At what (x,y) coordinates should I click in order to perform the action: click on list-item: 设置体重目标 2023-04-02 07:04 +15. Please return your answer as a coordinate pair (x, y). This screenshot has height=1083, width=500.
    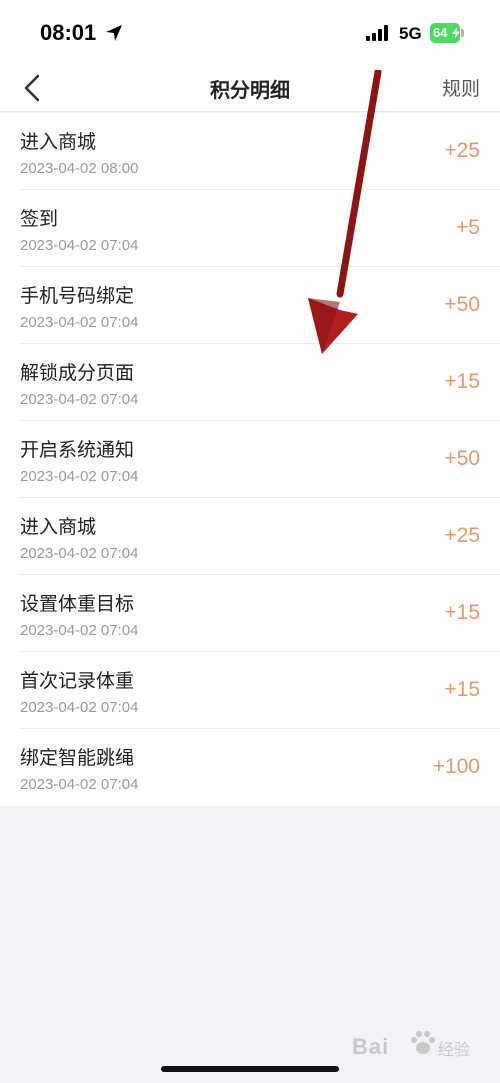
    Looking at the image, I should click on (250, 613).